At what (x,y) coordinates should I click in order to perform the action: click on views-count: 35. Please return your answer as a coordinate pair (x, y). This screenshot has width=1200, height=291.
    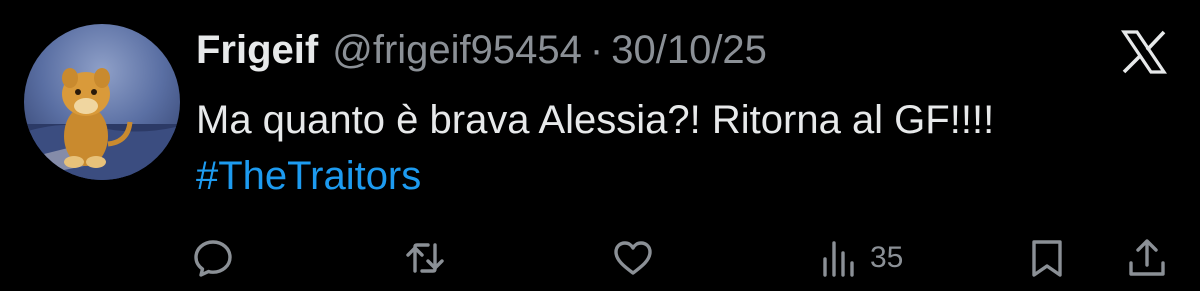
    Looking at the image, I should click on (887, 257).